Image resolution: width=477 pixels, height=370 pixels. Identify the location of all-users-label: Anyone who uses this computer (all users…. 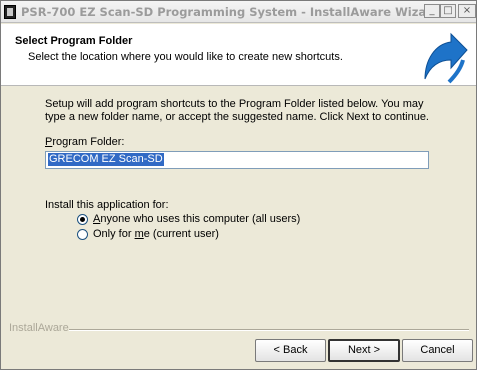
(196, 219).